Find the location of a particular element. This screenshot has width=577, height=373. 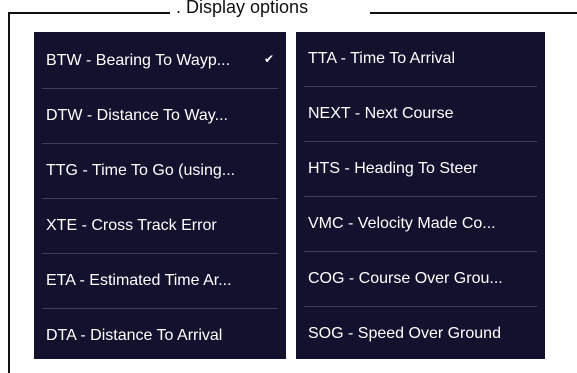

check-icon: ✔ is located at coordinates (268, 59).